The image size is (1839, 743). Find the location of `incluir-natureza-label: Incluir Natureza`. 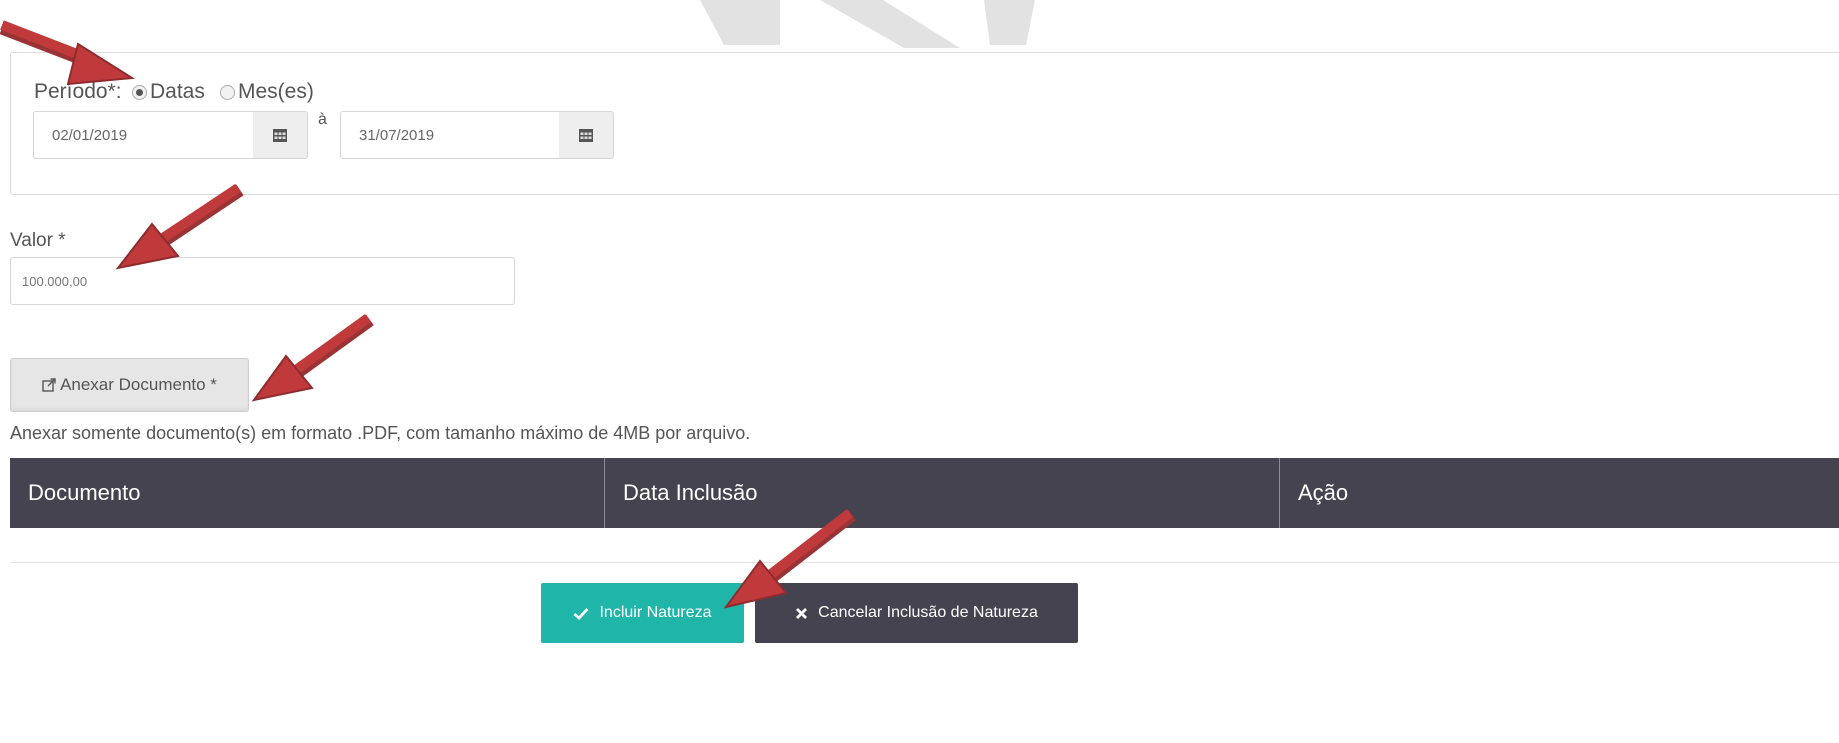

incluir-natureza-label: Incluir Natureza is located at coordinates (655, 612).